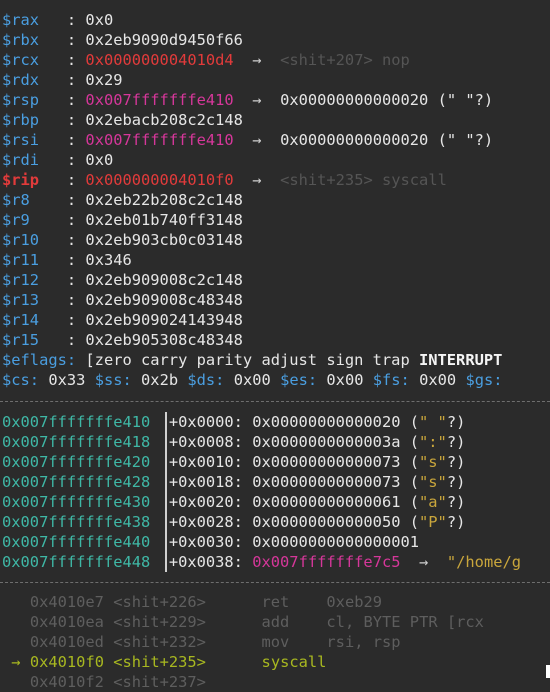 Image resolution: width=550 pixels, height=692 pixels. What do you see at coordinates (159, 622) in the screenshot?
I see `disasm-symbol: <shit+229>` at bounding box center [159, 622].